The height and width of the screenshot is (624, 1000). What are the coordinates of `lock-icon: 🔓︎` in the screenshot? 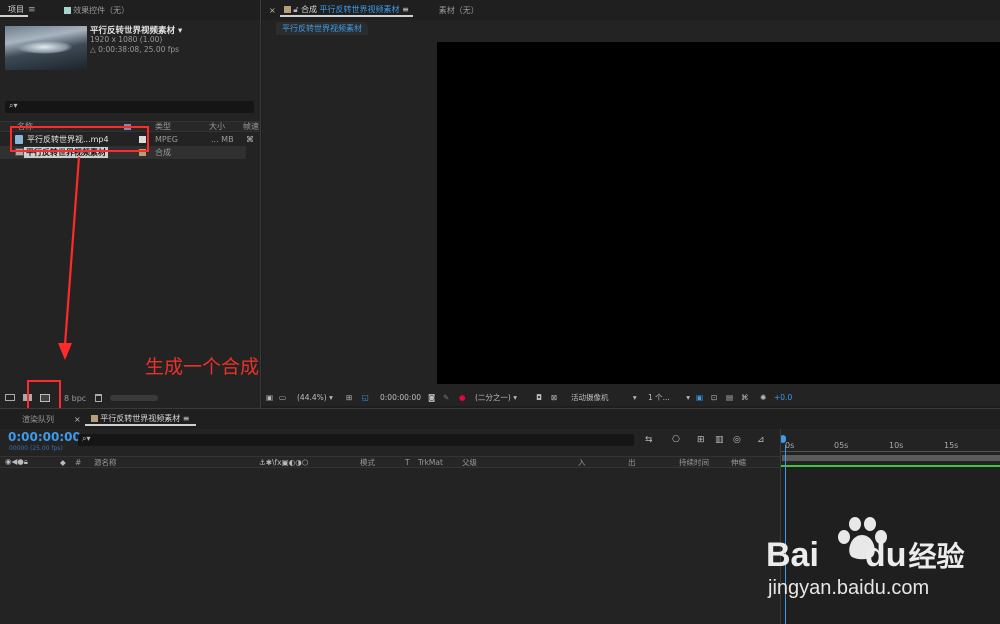 It's located at (295, 9).